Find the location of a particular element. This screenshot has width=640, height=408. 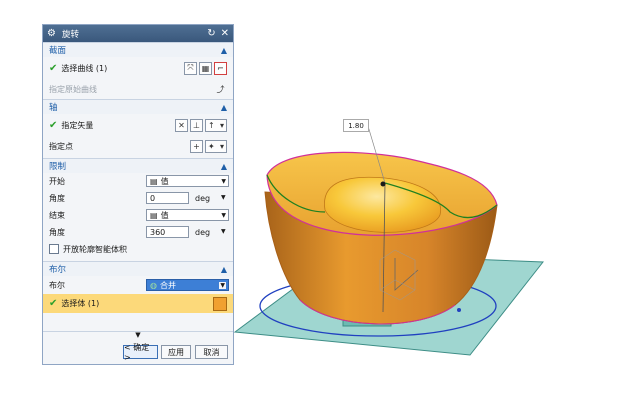

start-angle-input: 0 is located at coordinates (167, 198).